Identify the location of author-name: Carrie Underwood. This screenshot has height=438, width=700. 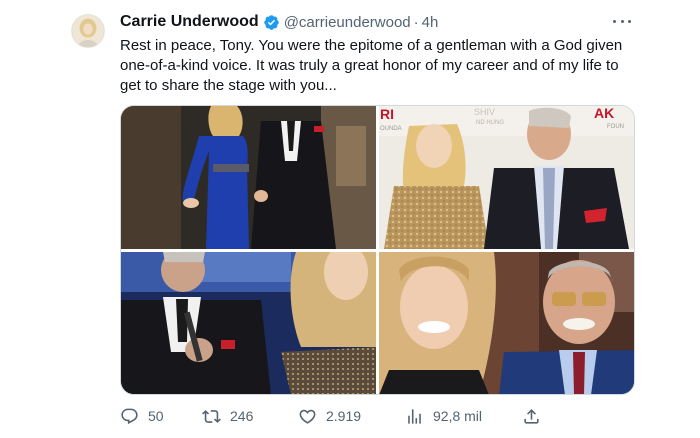
(189, 22).